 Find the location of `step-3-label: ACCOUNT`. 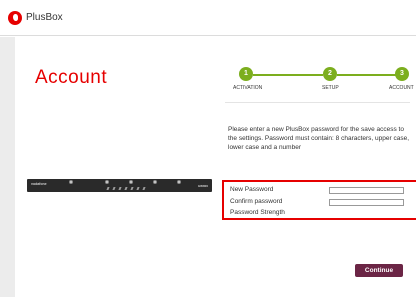

step-3-label: ACCOUNT is located at coordinates (401, 88).